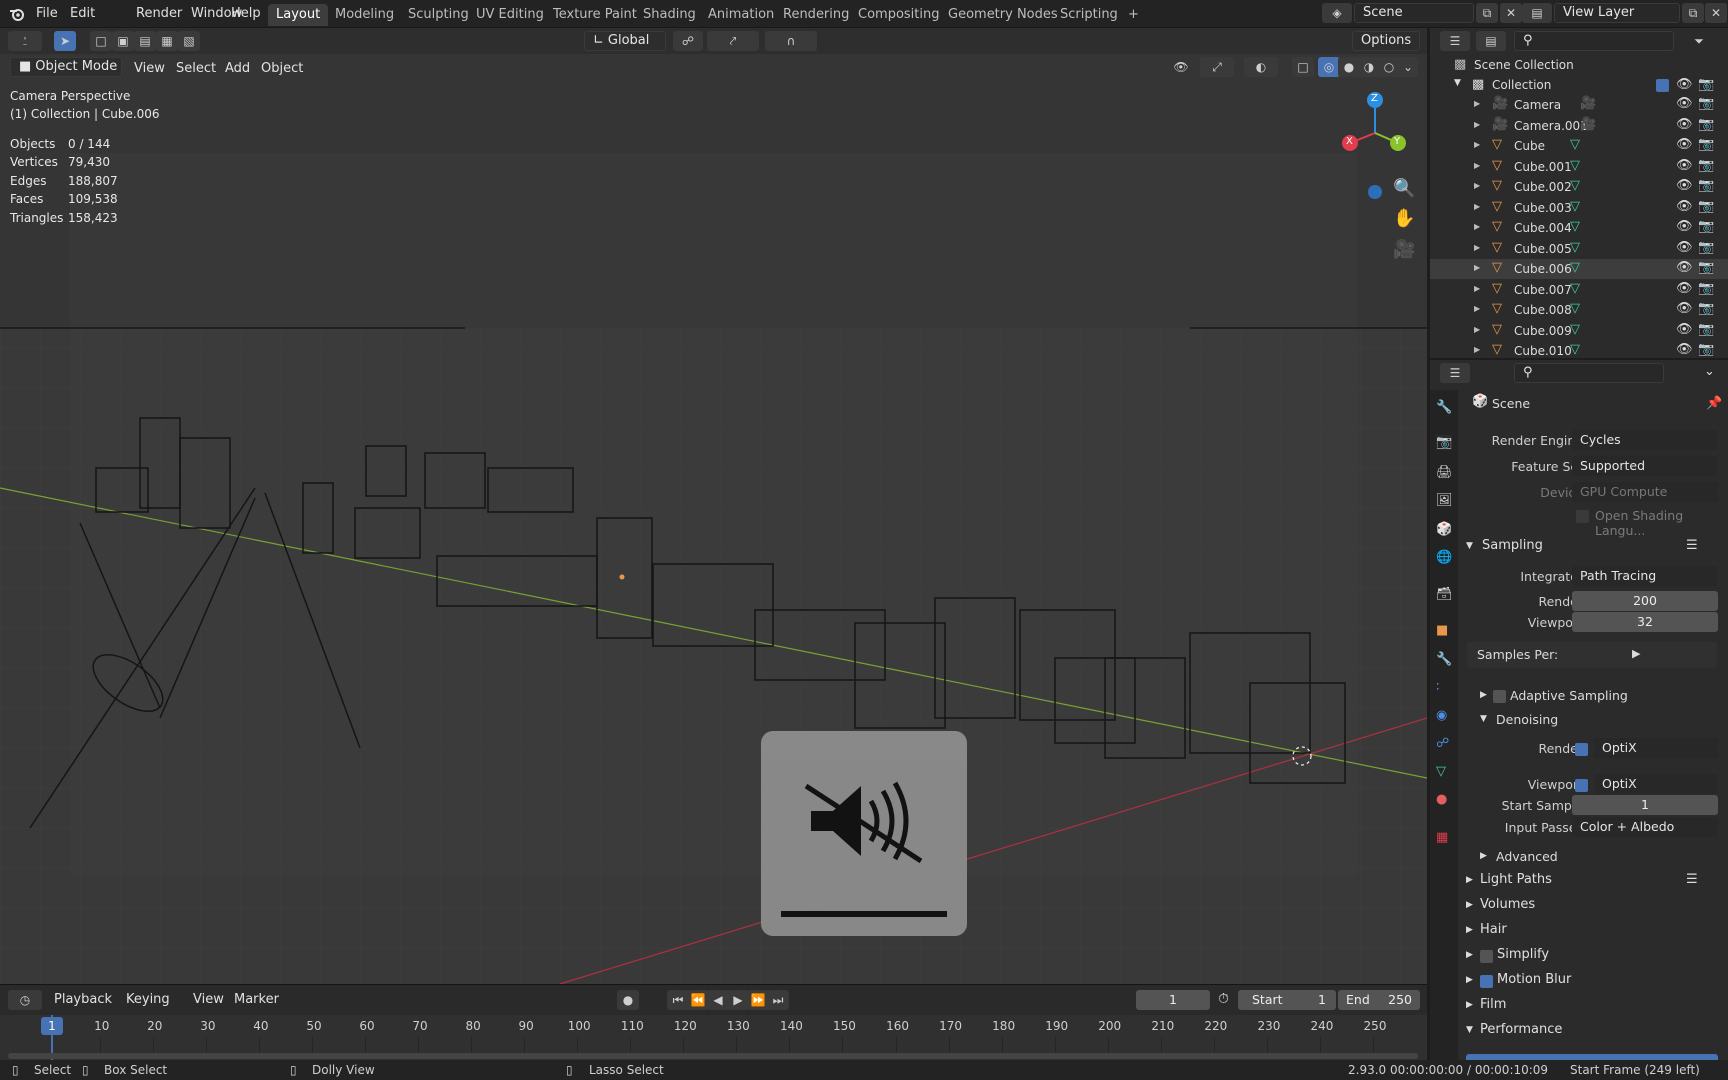 Image resolution: width=1728 pixels, height=1080 pixels. Describe the element at coordinates (208, 1000) in the screenshot. I see `timeline-menu-view: View` at that location.